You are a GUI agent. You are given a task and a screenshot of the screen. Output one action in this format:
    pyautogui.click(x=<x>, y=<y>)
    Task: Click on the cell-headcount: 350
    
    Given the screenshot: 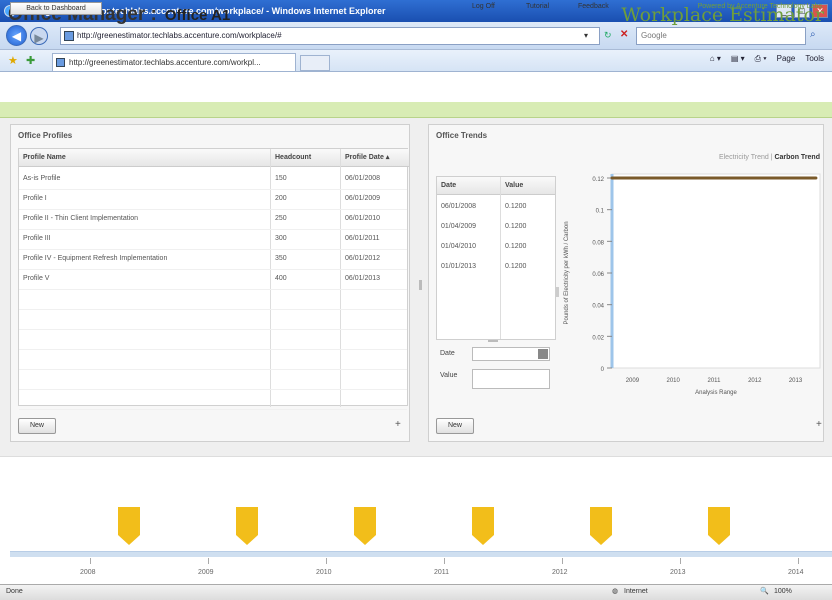 What is the action you would take?
    pyautogui.click(x=281, y=258)
    